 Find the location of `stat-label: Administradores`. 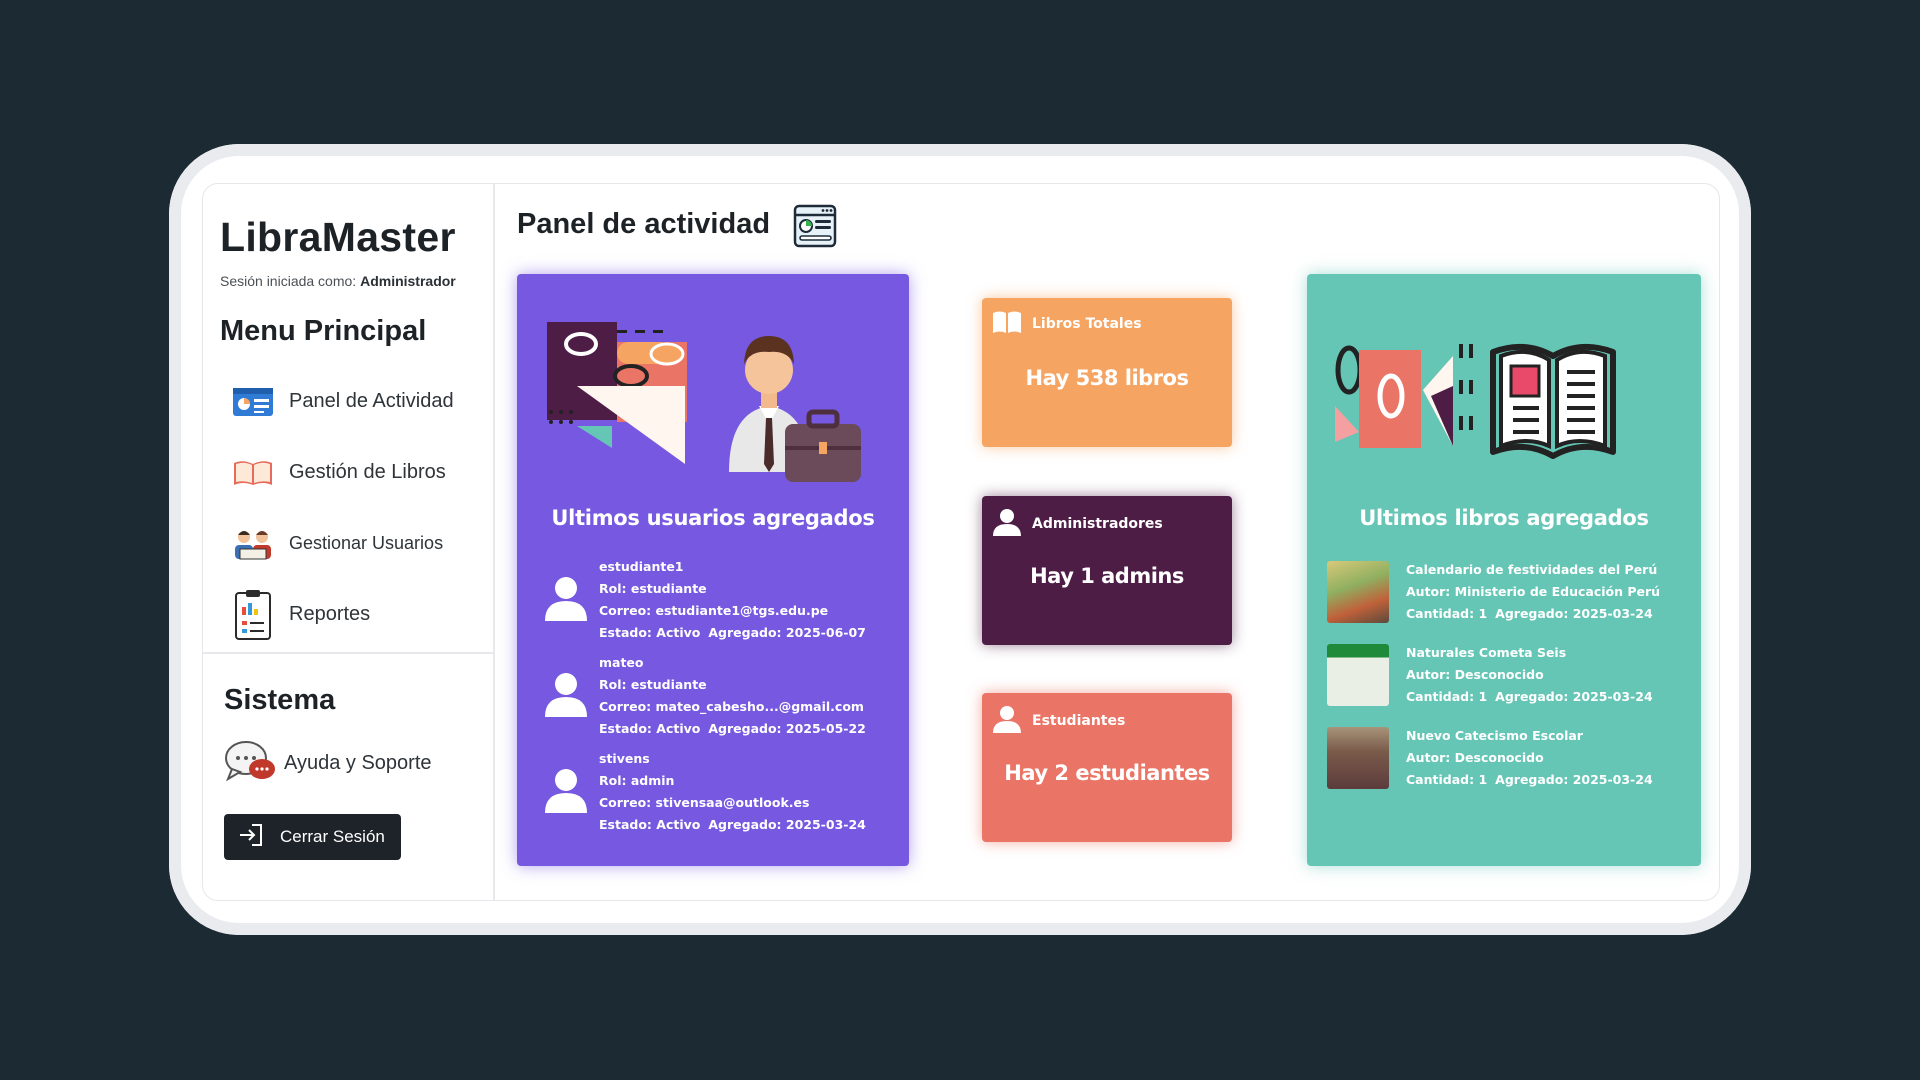

stat-label: Administradores is located at coordinates (1097, 524).